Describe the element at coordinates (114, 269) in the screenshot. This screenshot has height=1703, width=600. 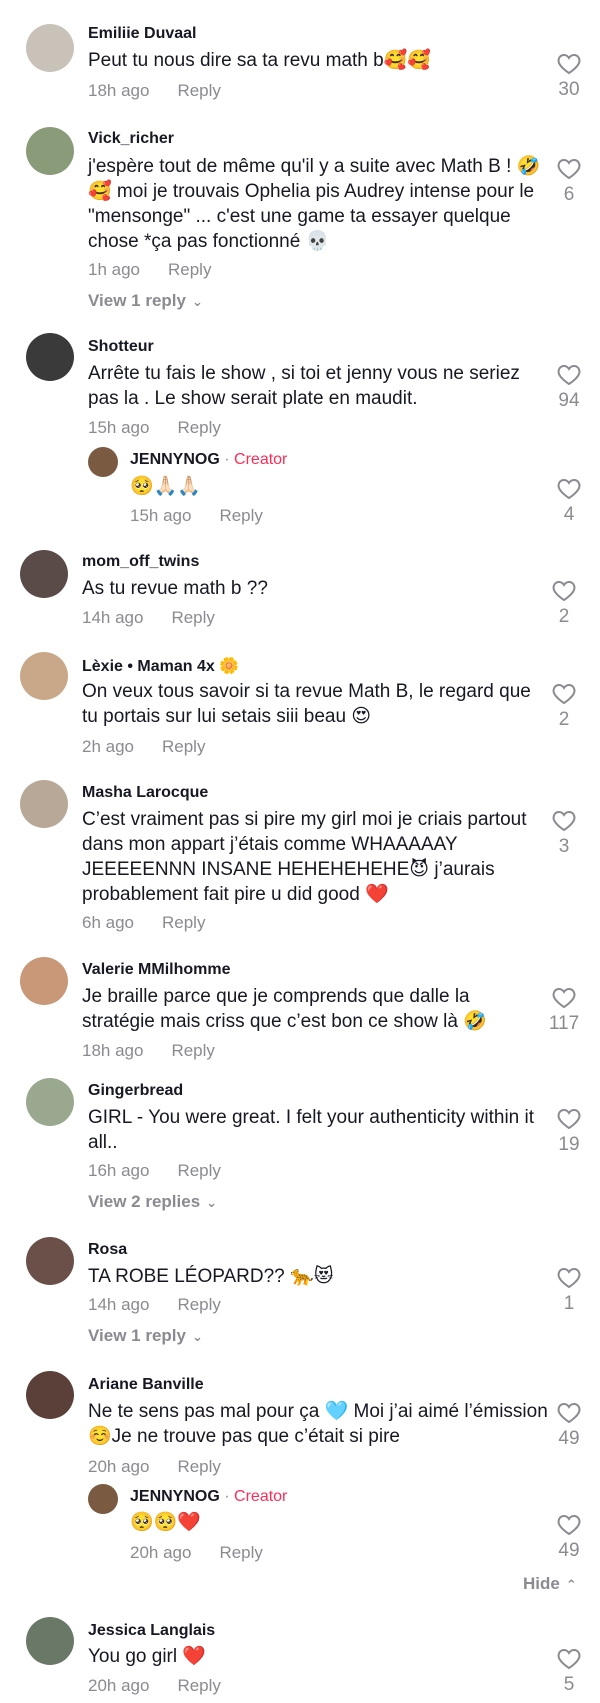
I see `comment-time: 1h ago` at that location.